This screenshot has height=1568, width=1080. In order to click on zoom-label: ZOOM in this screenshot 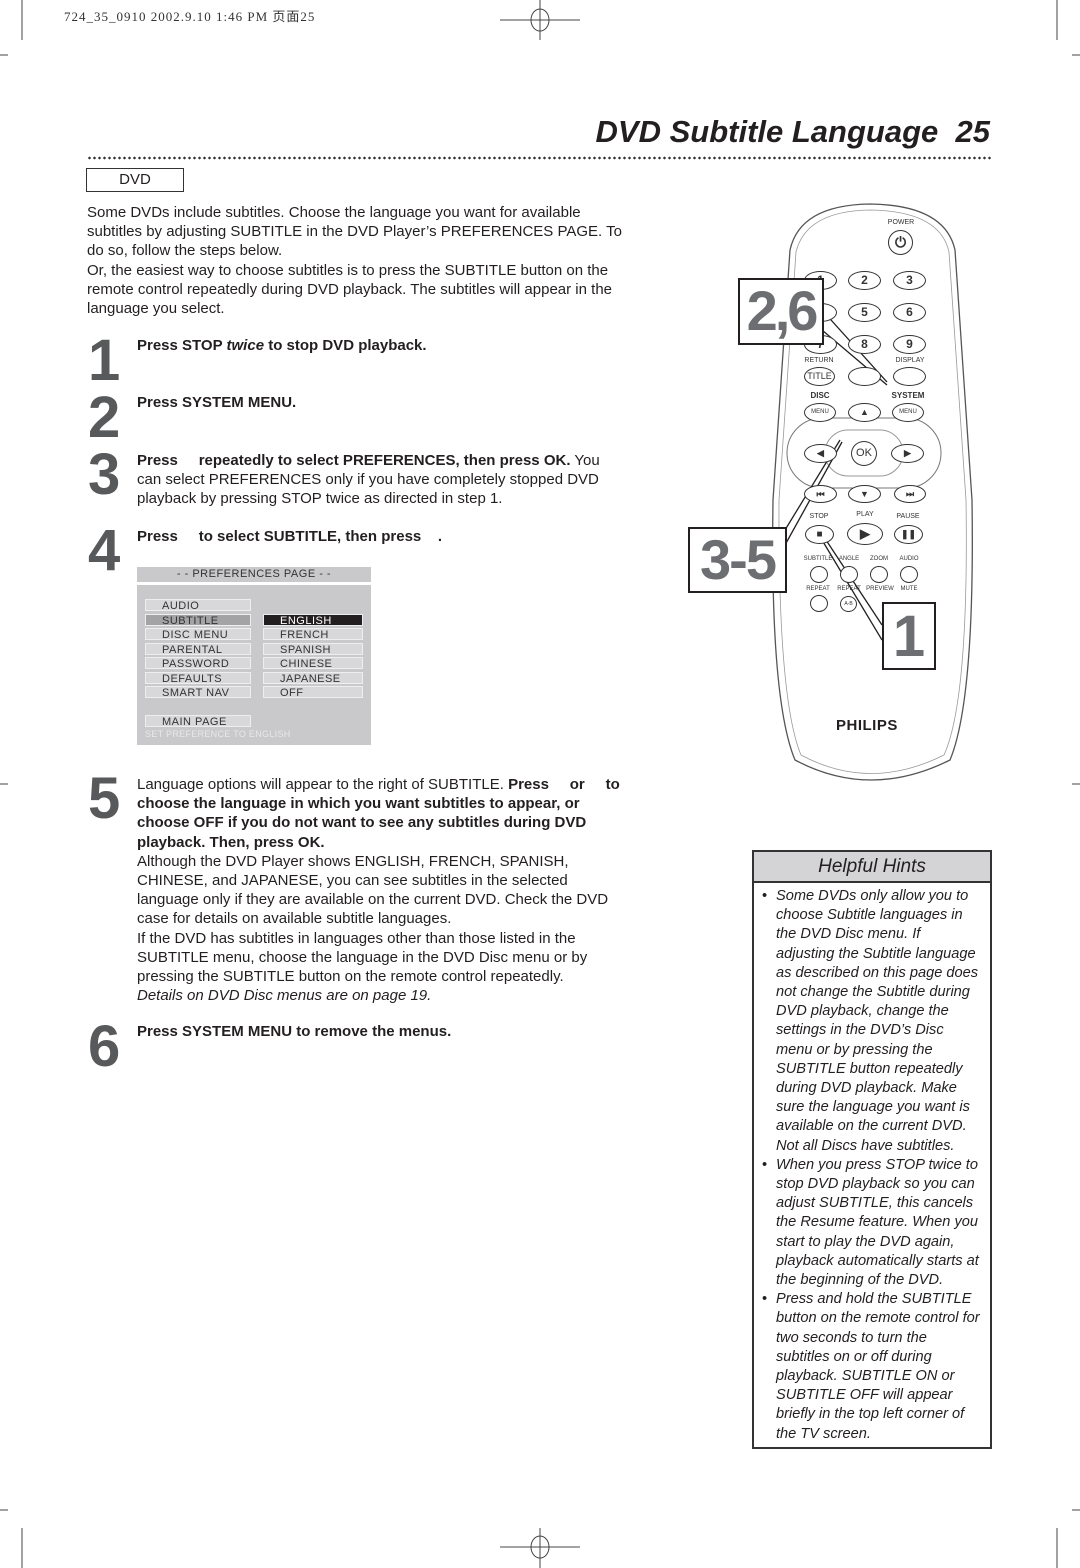, I will do `click(879, 559)`.